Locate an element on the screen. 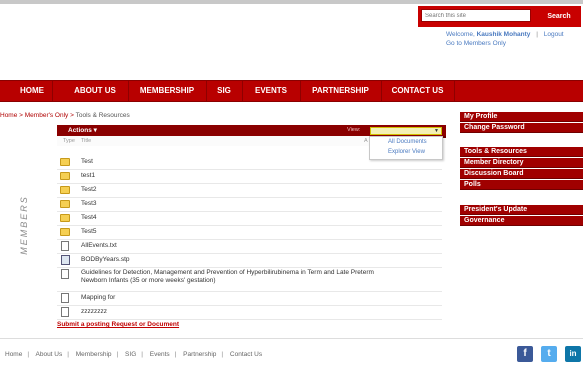  footer-contact-us: Contact Us is located at coordinates (246, 354).